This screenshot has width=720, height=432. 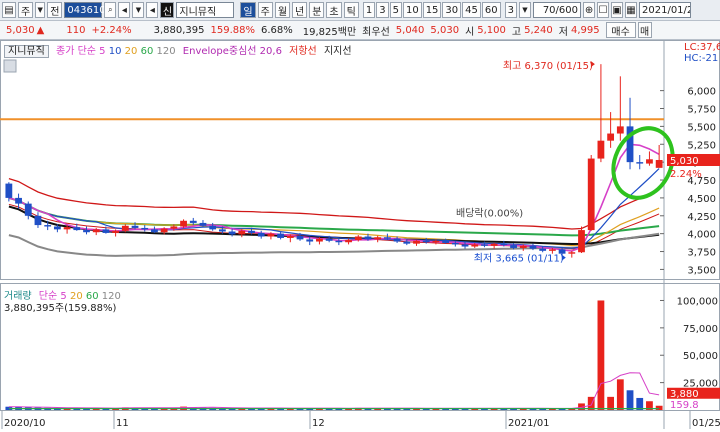 What do you see at coordinates (40, 30) in the screenshot?
I see `up-arrow-icon: ▲` at bounding box center [40, 30].